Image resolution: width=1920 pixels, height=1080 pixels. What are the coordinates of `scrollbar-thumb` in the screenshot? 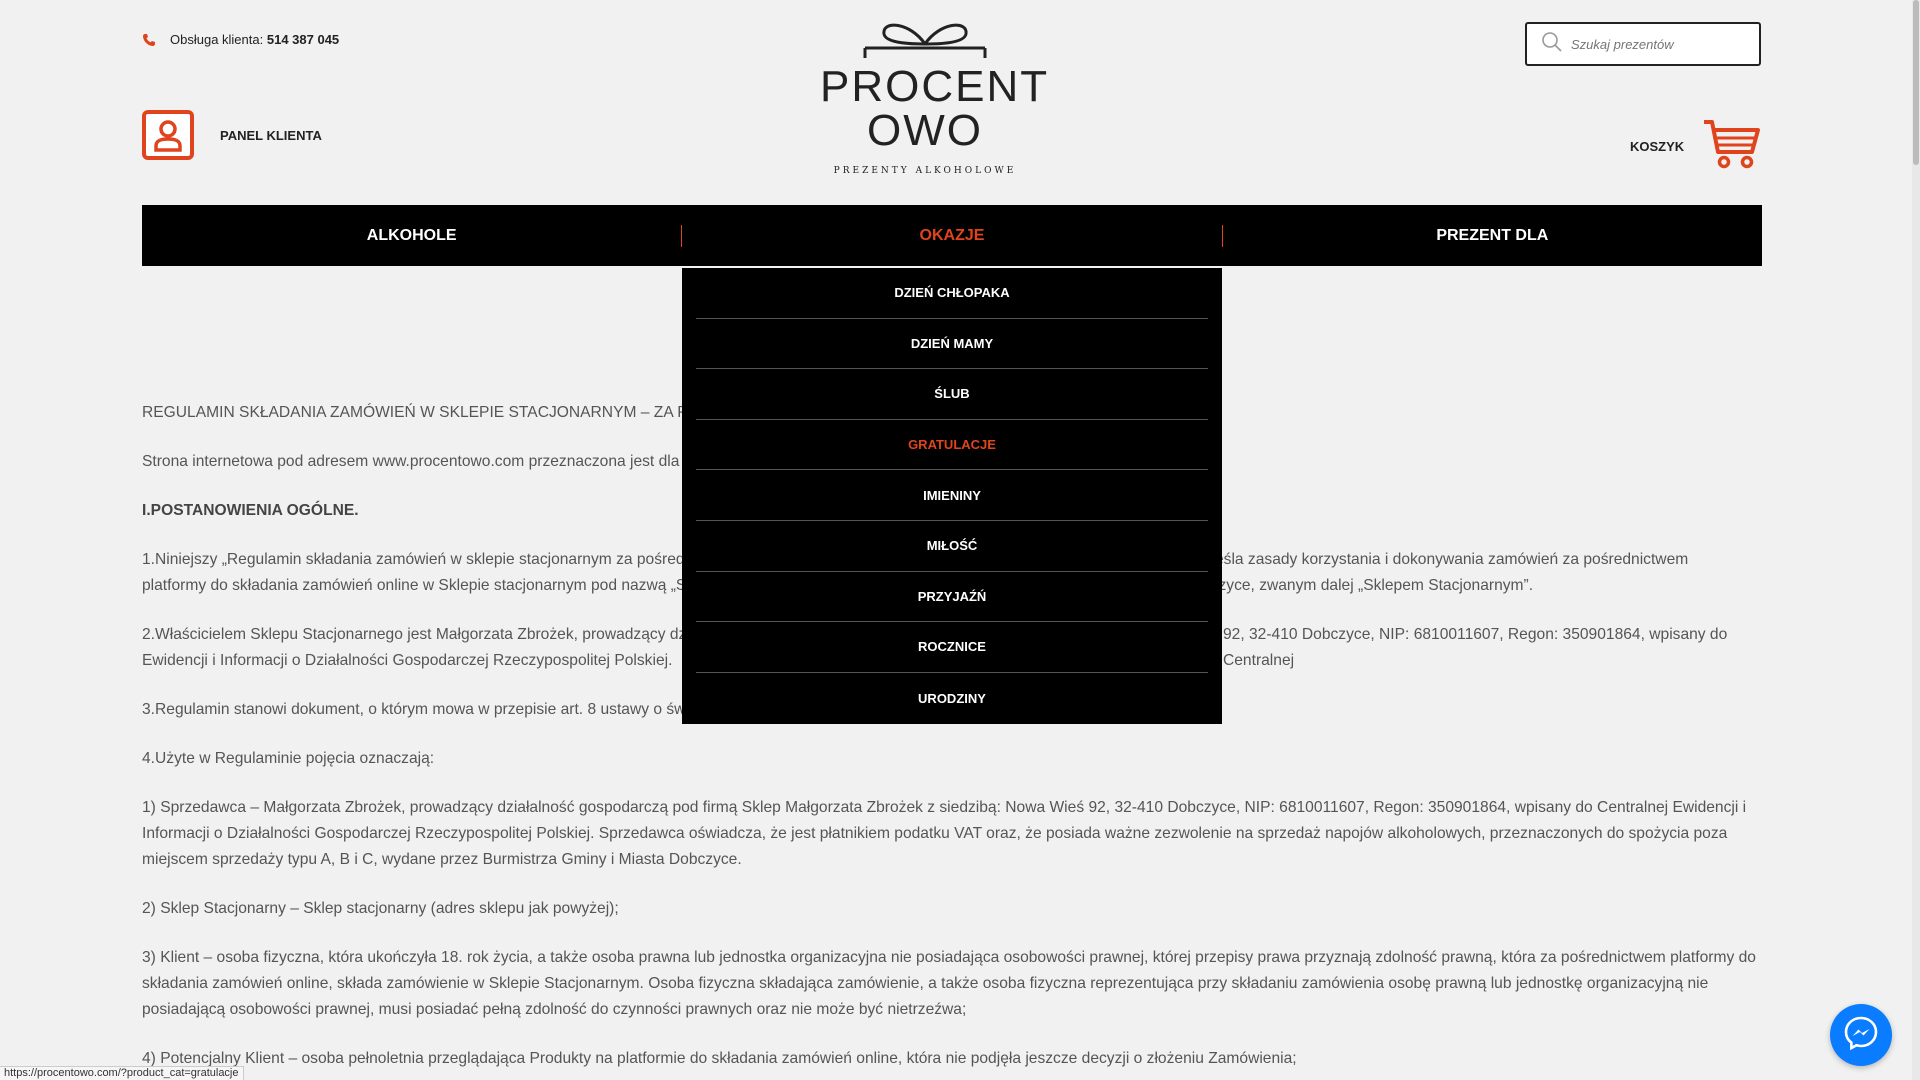 It's located at (1916, 82).